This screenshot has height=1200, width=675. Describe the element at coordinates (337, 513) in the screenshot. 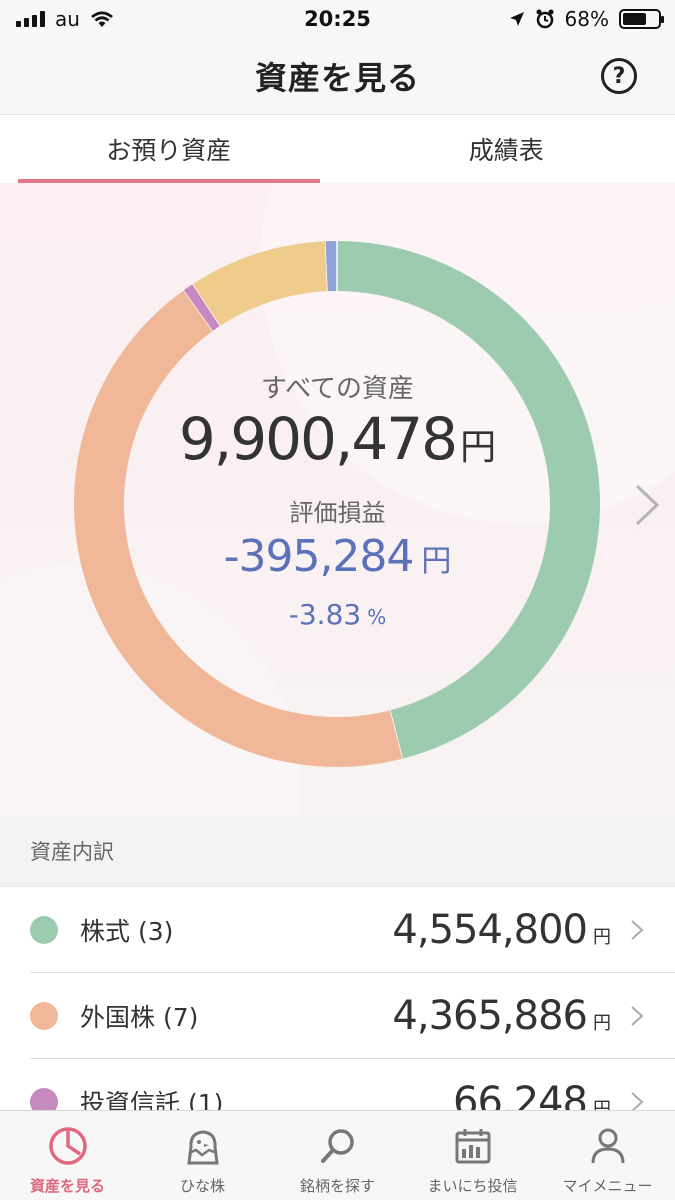

I see `profit-loss-label: 評価損益` at that location.